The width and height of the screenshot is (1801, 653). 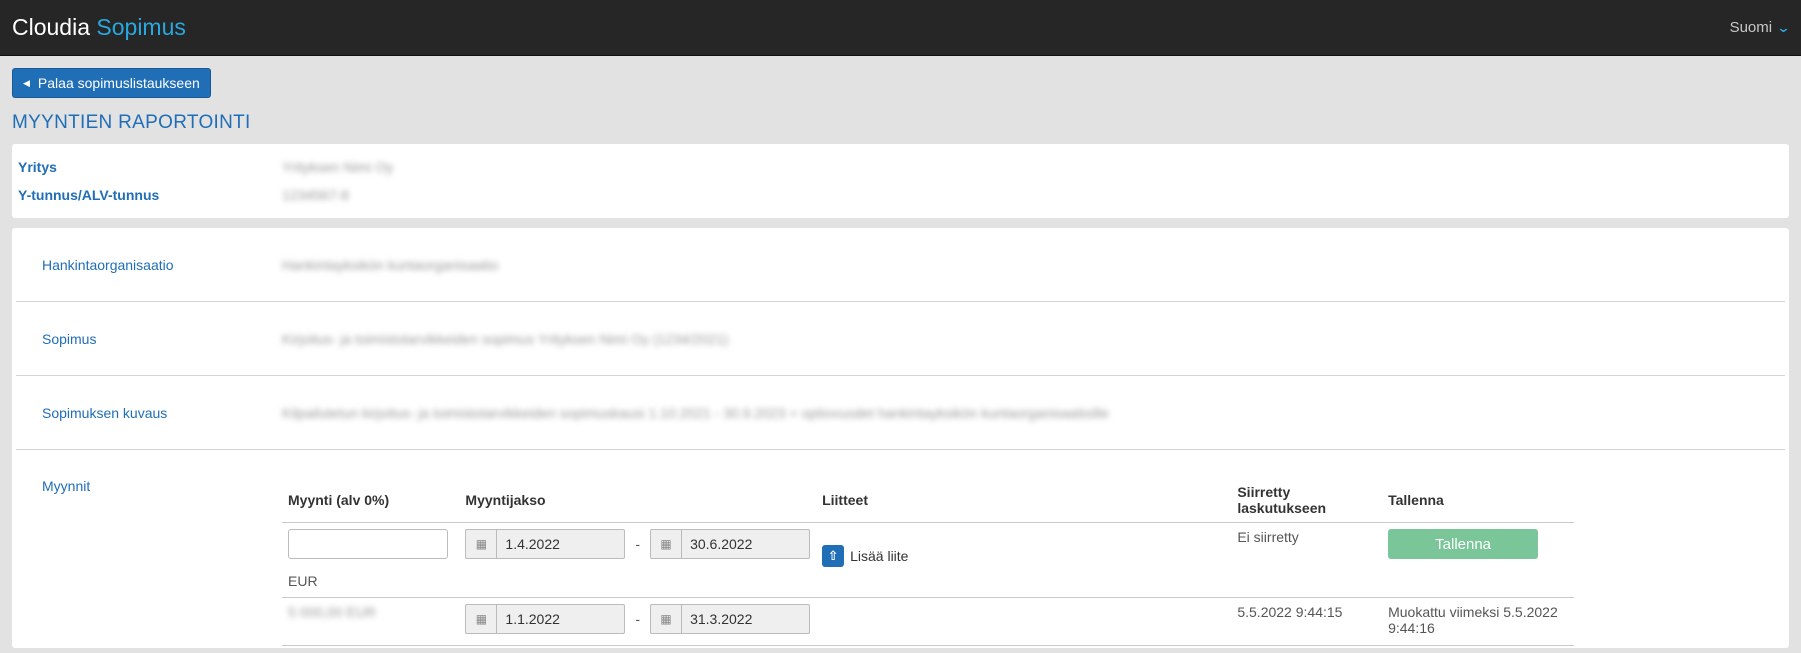 I want to click on amount-value: 5 000,00 EUR, so click(x=332, y=612).